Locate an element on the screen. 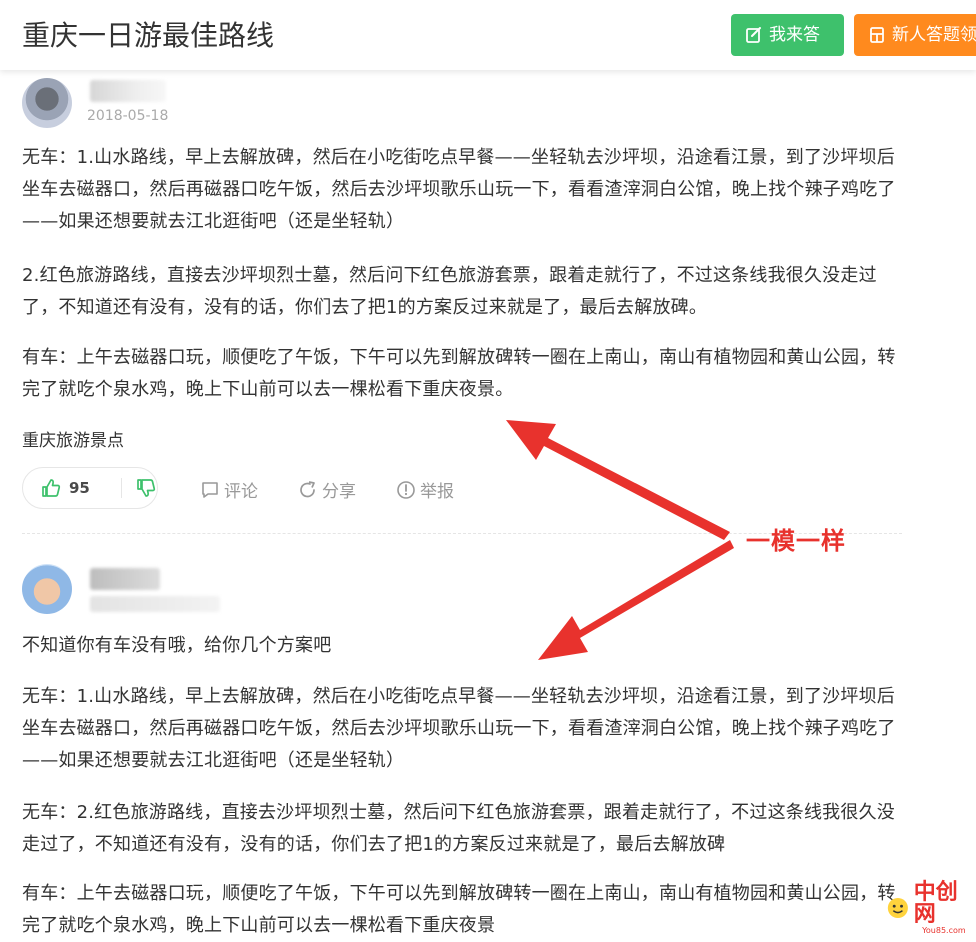 Image resolution: width=976 pixels, height=942 pixels. answer-button-label: 我来答 is located at coordinates (794, 35).